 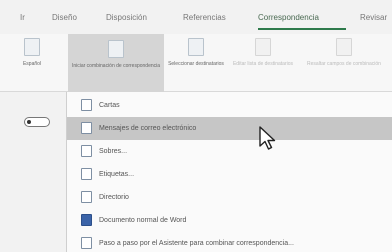 I want to click on menu-item-label: Cartas, so click(x=109, y=105).